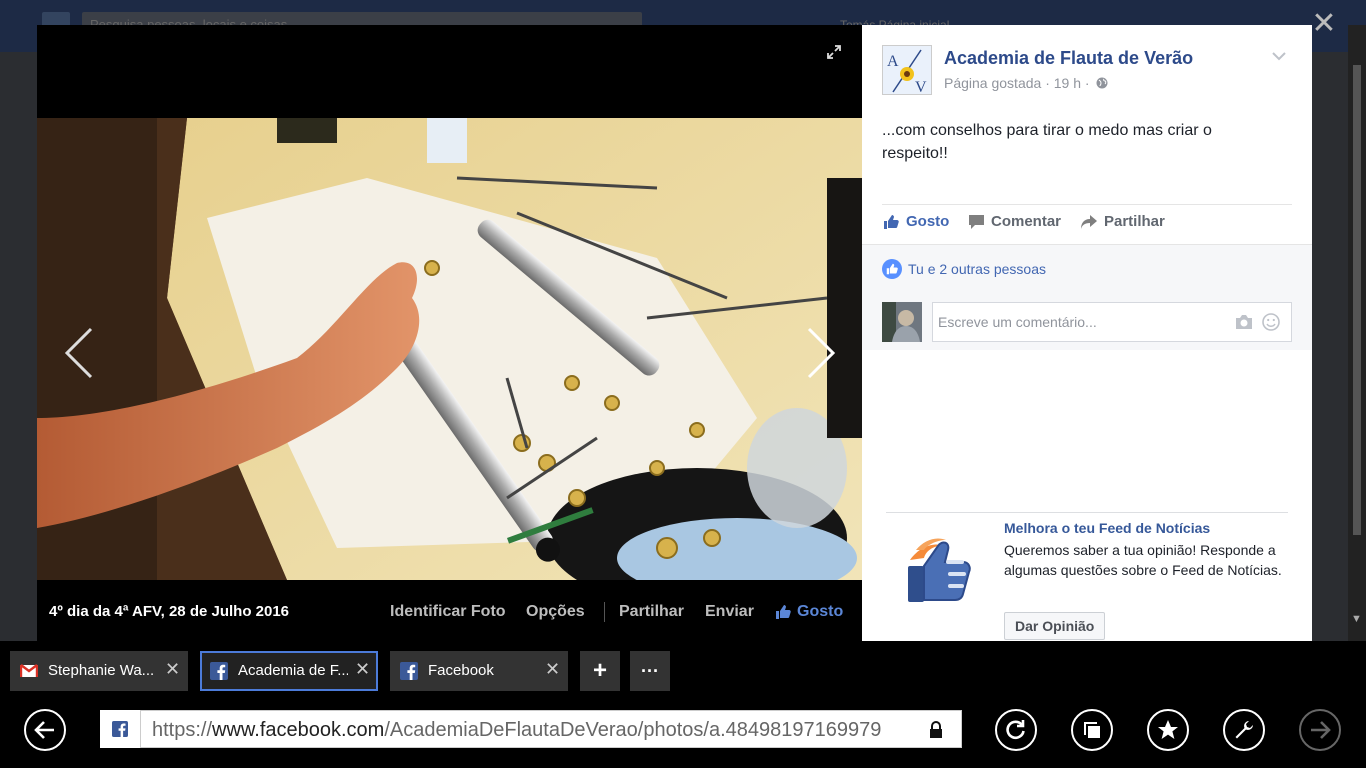  What do you see at coordinates (1089, 221) in the screenshot?
I see `share-icon` at bounding box center [1089, 221].